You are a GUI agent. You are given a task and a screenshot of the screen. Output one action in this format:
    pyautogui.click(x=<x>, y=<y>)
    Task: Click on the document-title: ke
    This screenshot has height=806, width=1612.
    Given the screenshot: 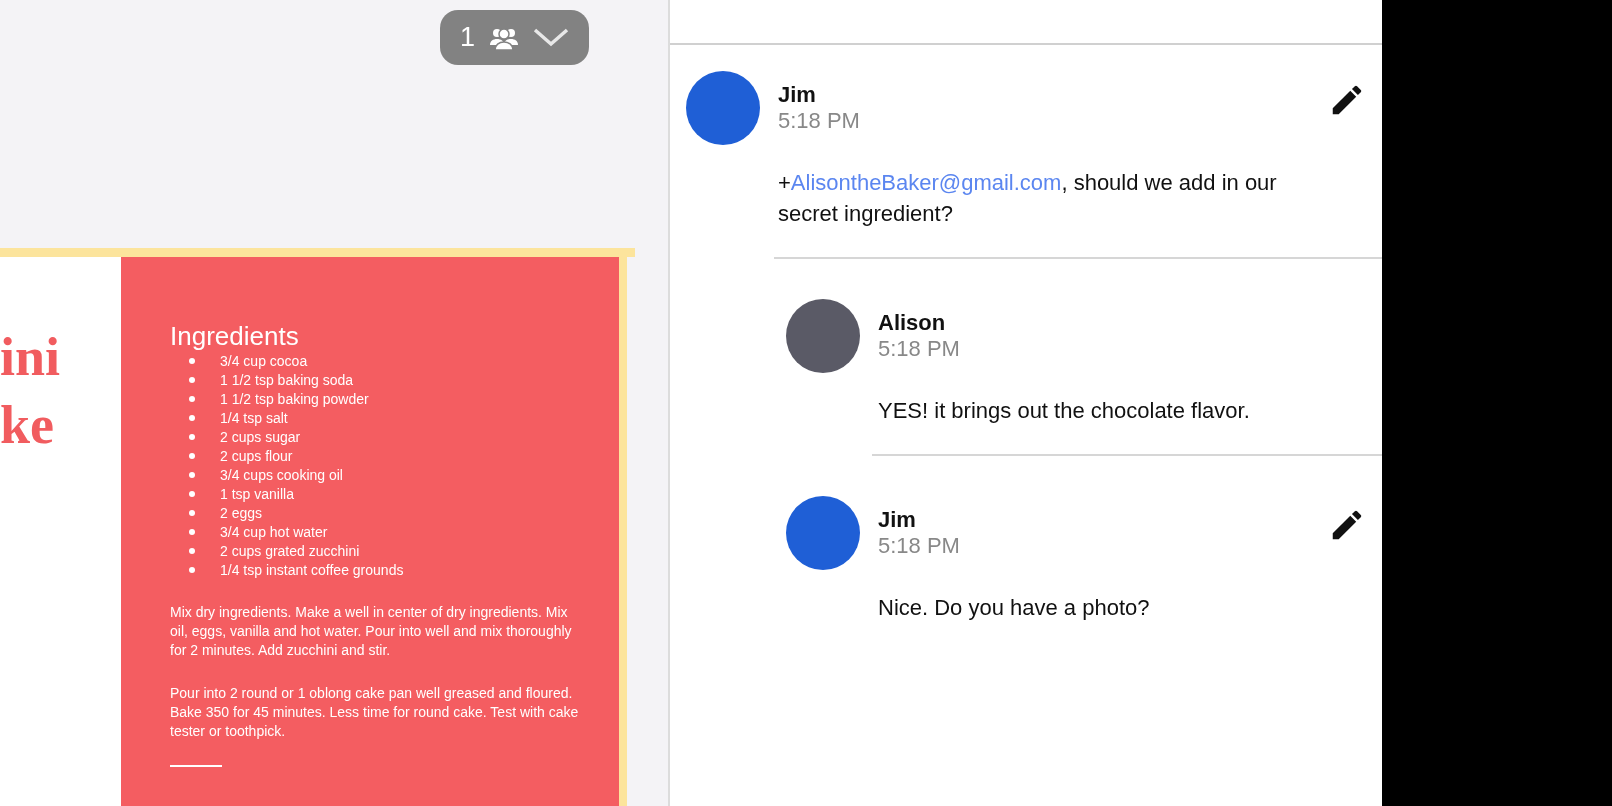 What is the action you would take?
    pyautogui.click(x=27, y=425)
    